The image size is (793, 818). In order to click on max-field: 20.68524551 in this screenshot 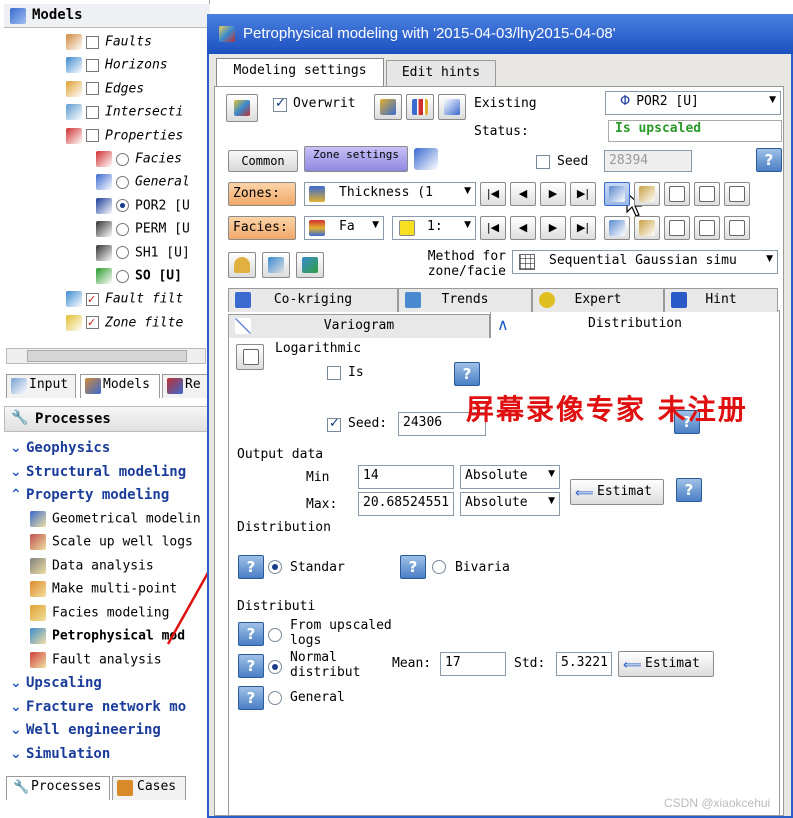, I will do `click(406, 504)`.